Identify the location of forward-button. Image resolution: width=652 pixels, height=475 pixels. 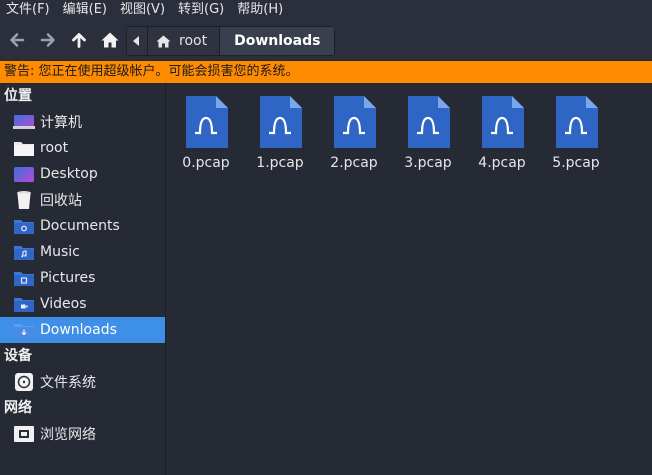
(48, 40).